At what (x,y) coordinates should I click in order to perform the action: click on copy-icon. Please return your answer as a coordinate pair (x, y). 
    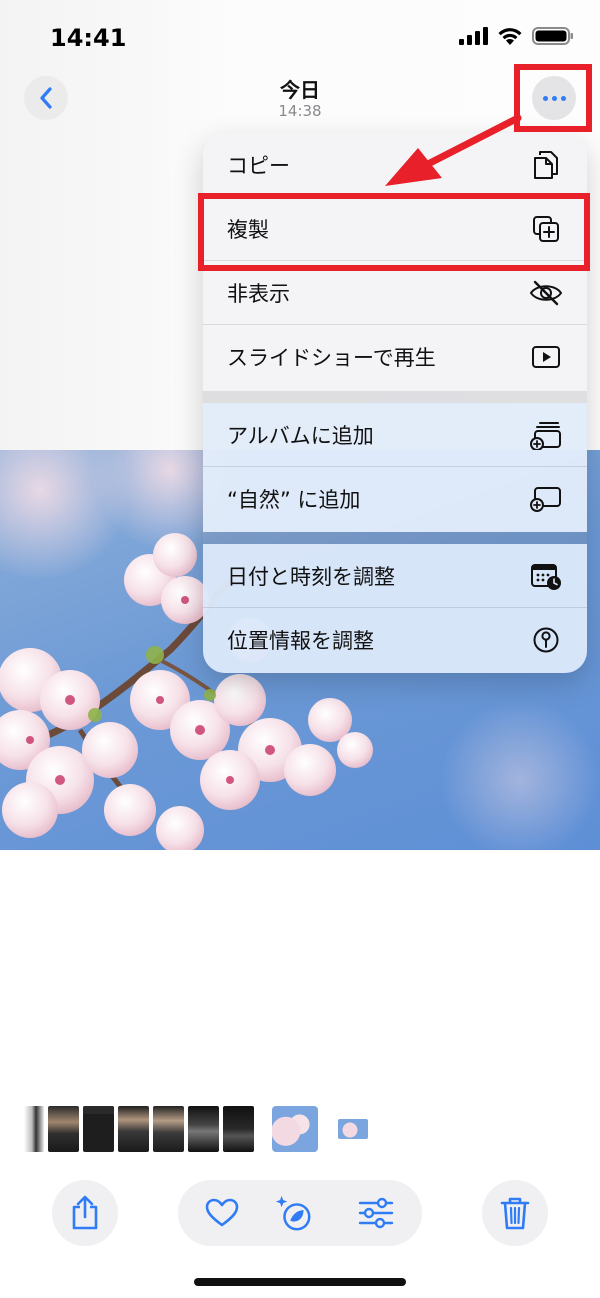
    Looking at the image, I should click on (546, 165).